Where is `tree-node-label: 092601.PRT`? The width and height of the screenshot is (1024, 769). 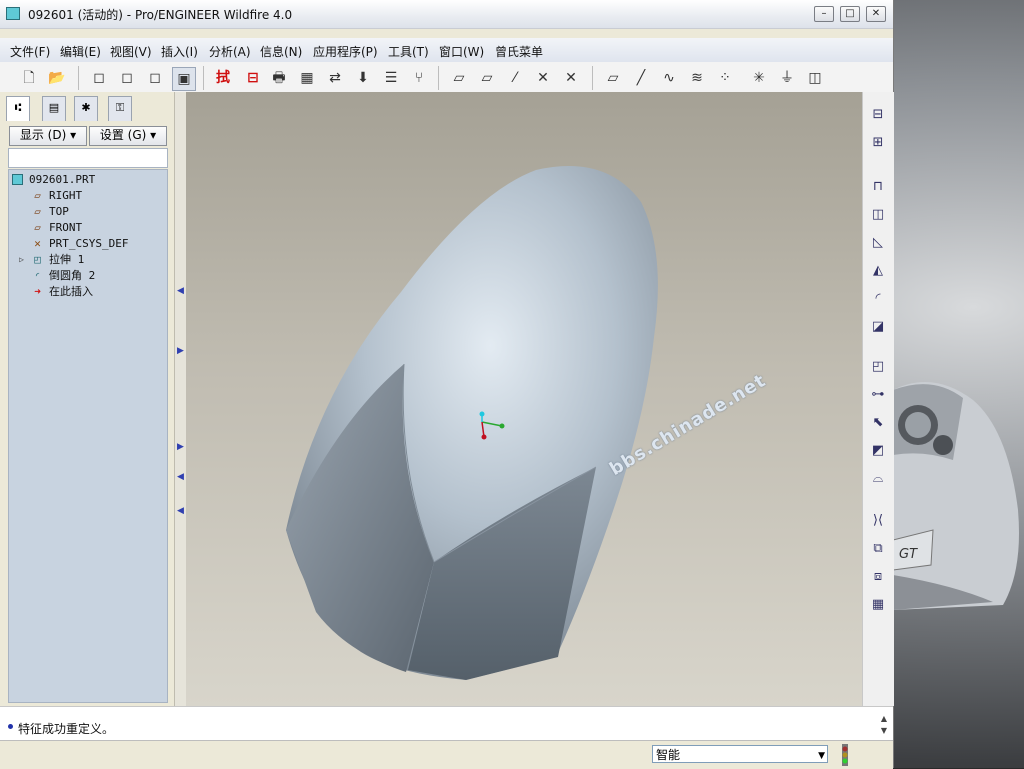 tree-node-label: 092601.PRT is located at coordinates (62, 179).